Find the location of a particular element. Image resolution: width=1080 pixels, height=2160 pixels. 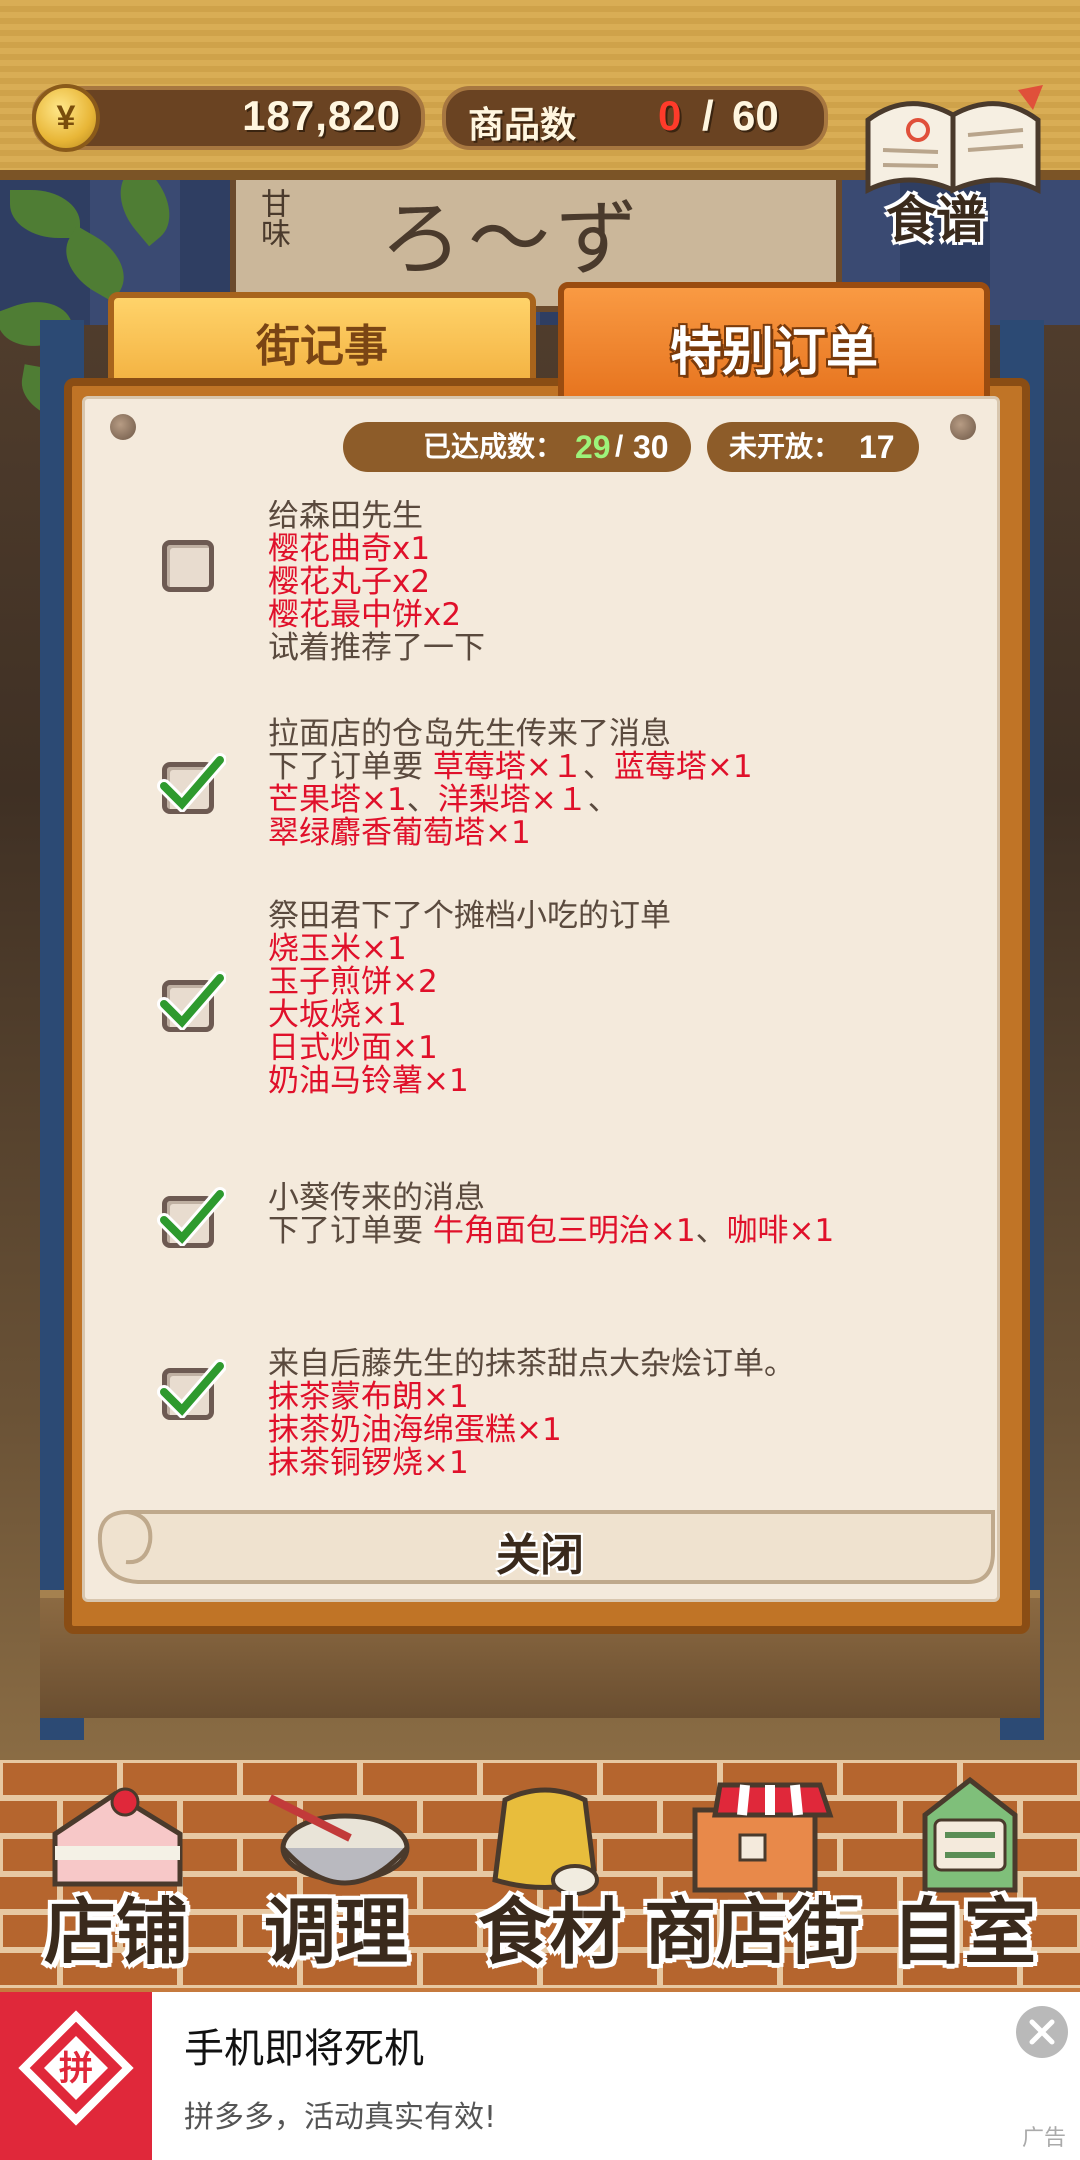

order-line: 拉面店的仓岛先生传来了消息 is located at coordinates (510, 734).